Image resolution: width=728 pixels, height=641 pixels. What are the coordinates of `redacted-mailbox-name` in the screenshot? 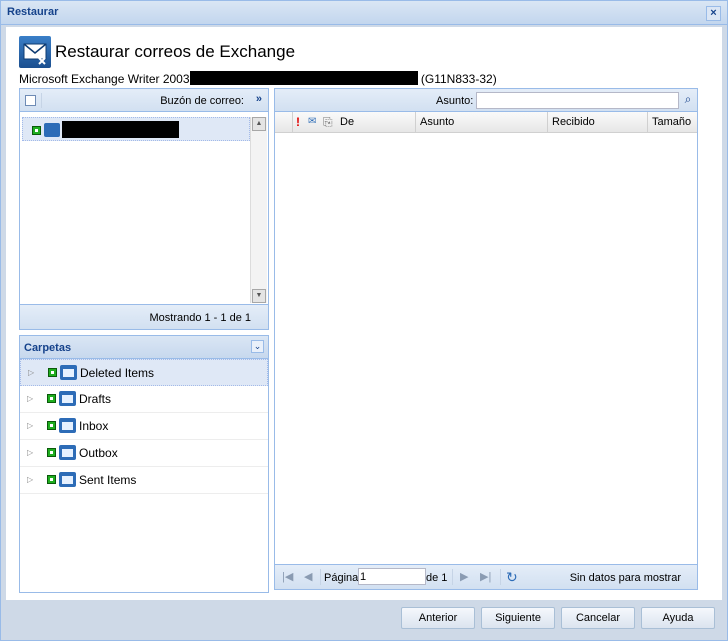 It's located at (120, 129).